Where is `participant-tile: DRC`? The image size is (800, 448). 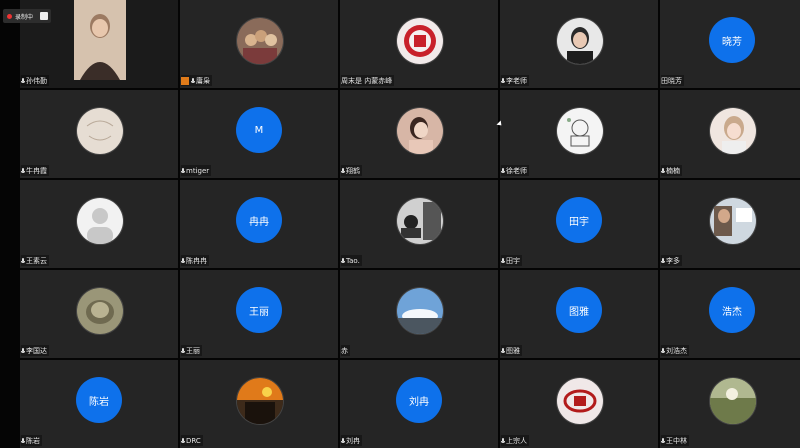 participant-tile: DRC is located at coordinates (259, 404).